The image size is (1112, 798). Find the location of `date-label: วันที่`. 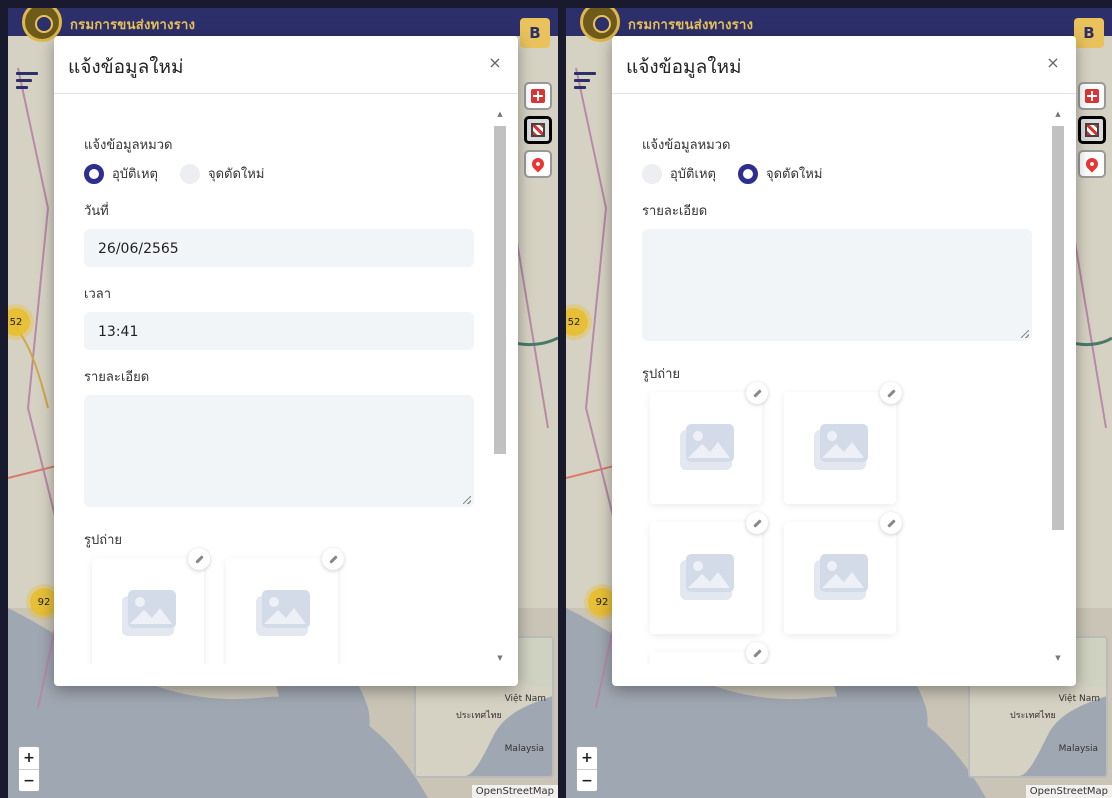

date-label: วันที่ is located at coordinates (96, 211).